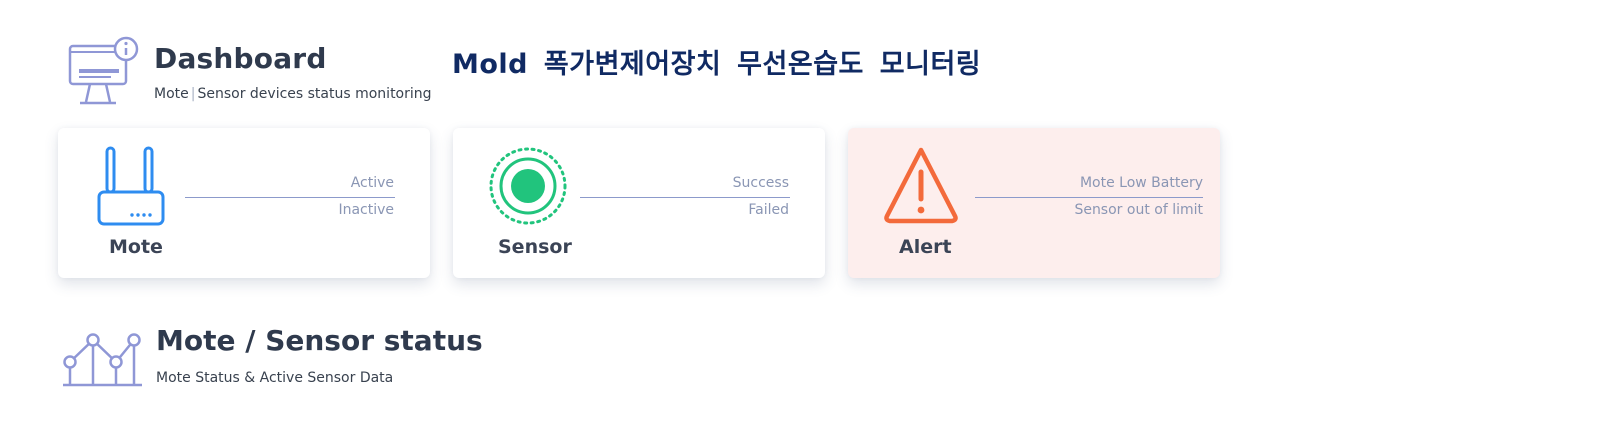 This screenshot has width=1623, height=423. Describe the element at coordinates (717, 64) in the screenshot. I see `main-title: Mold 폭가변제어장치 무선온습도 모니터링` at that location.